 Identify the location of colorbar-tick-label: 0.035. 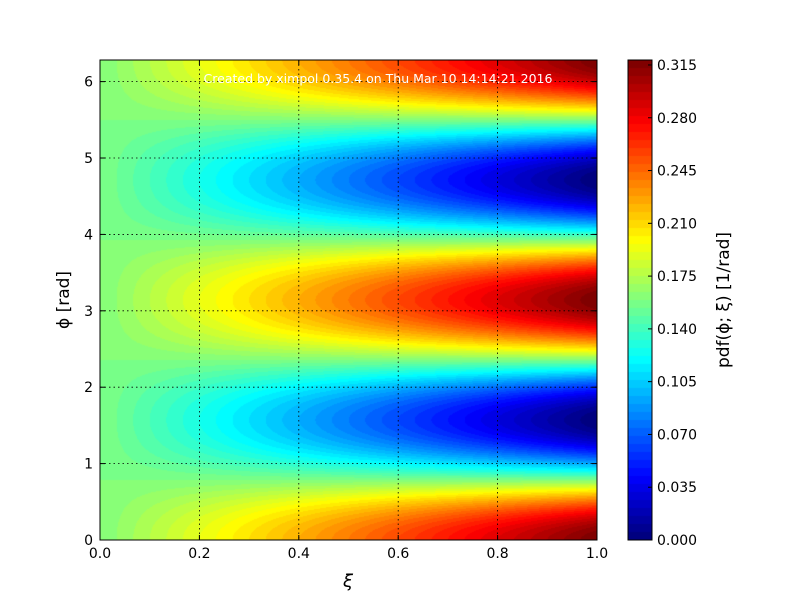
(677, 488).